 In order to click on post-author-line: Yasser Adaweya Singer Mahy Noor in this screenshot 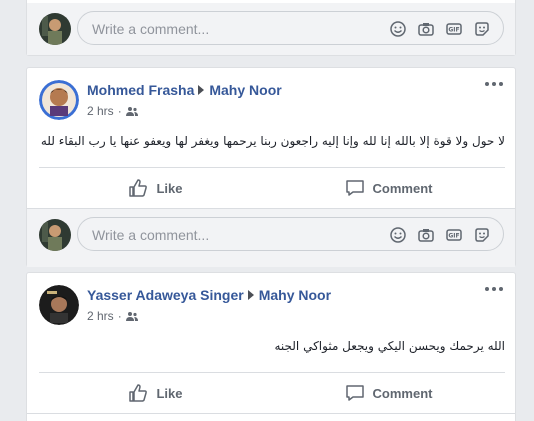, I will do `click(209, 295)`.